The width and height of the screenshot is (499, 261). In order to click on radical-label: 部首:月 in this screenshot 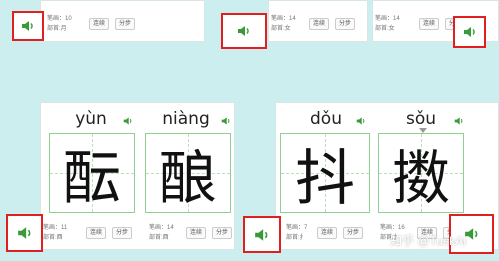, I will do `click(57, 29)`.